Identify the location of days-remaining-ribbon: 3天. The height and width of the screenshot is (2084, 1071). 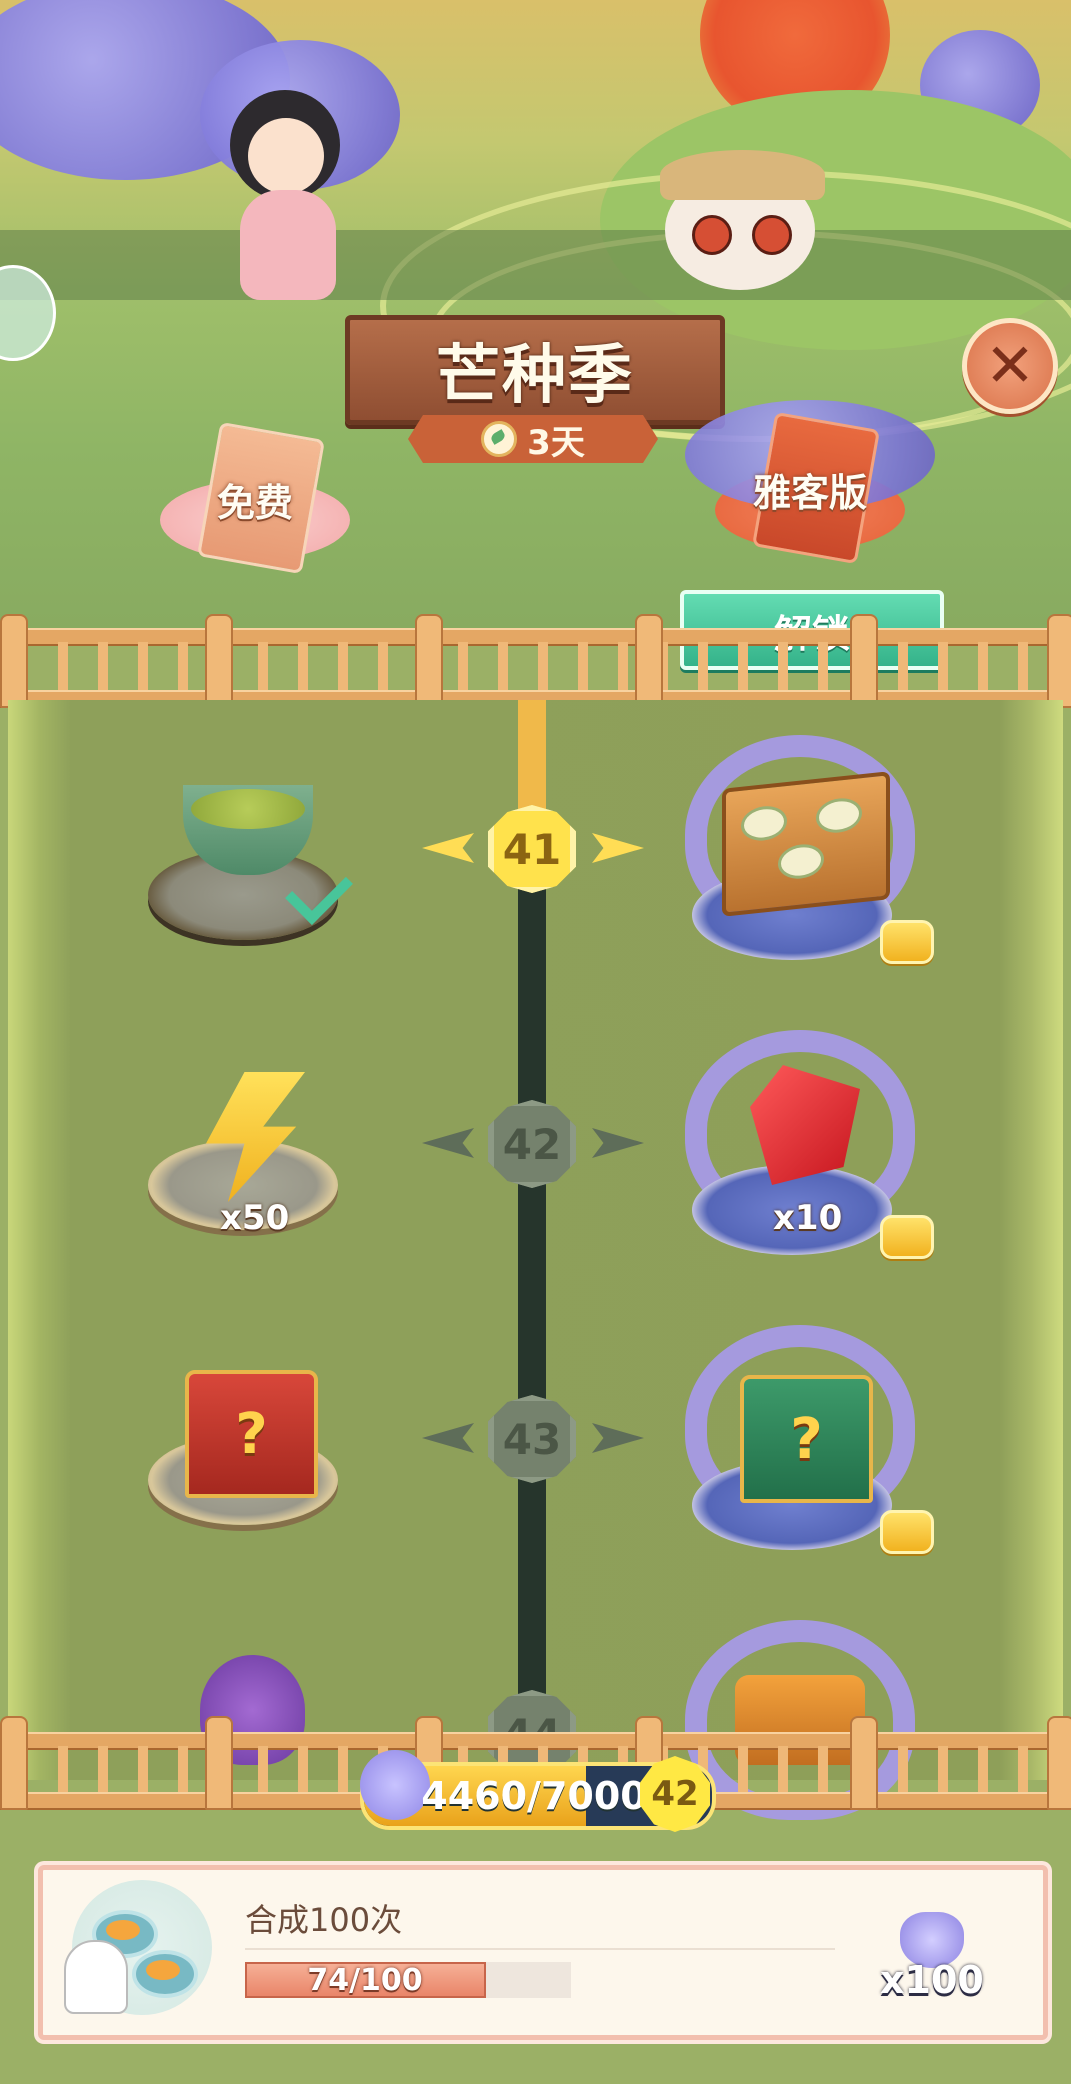
(533, 439).